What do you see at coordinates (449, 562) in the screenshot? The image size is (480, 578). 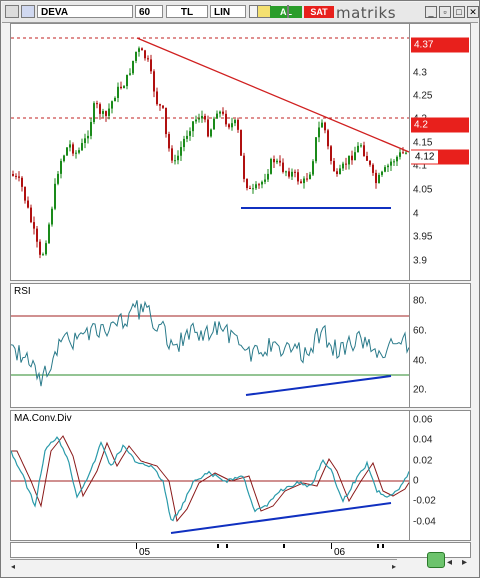 I see `nav-left-icon: ◂` at bounding box center [449, 562].